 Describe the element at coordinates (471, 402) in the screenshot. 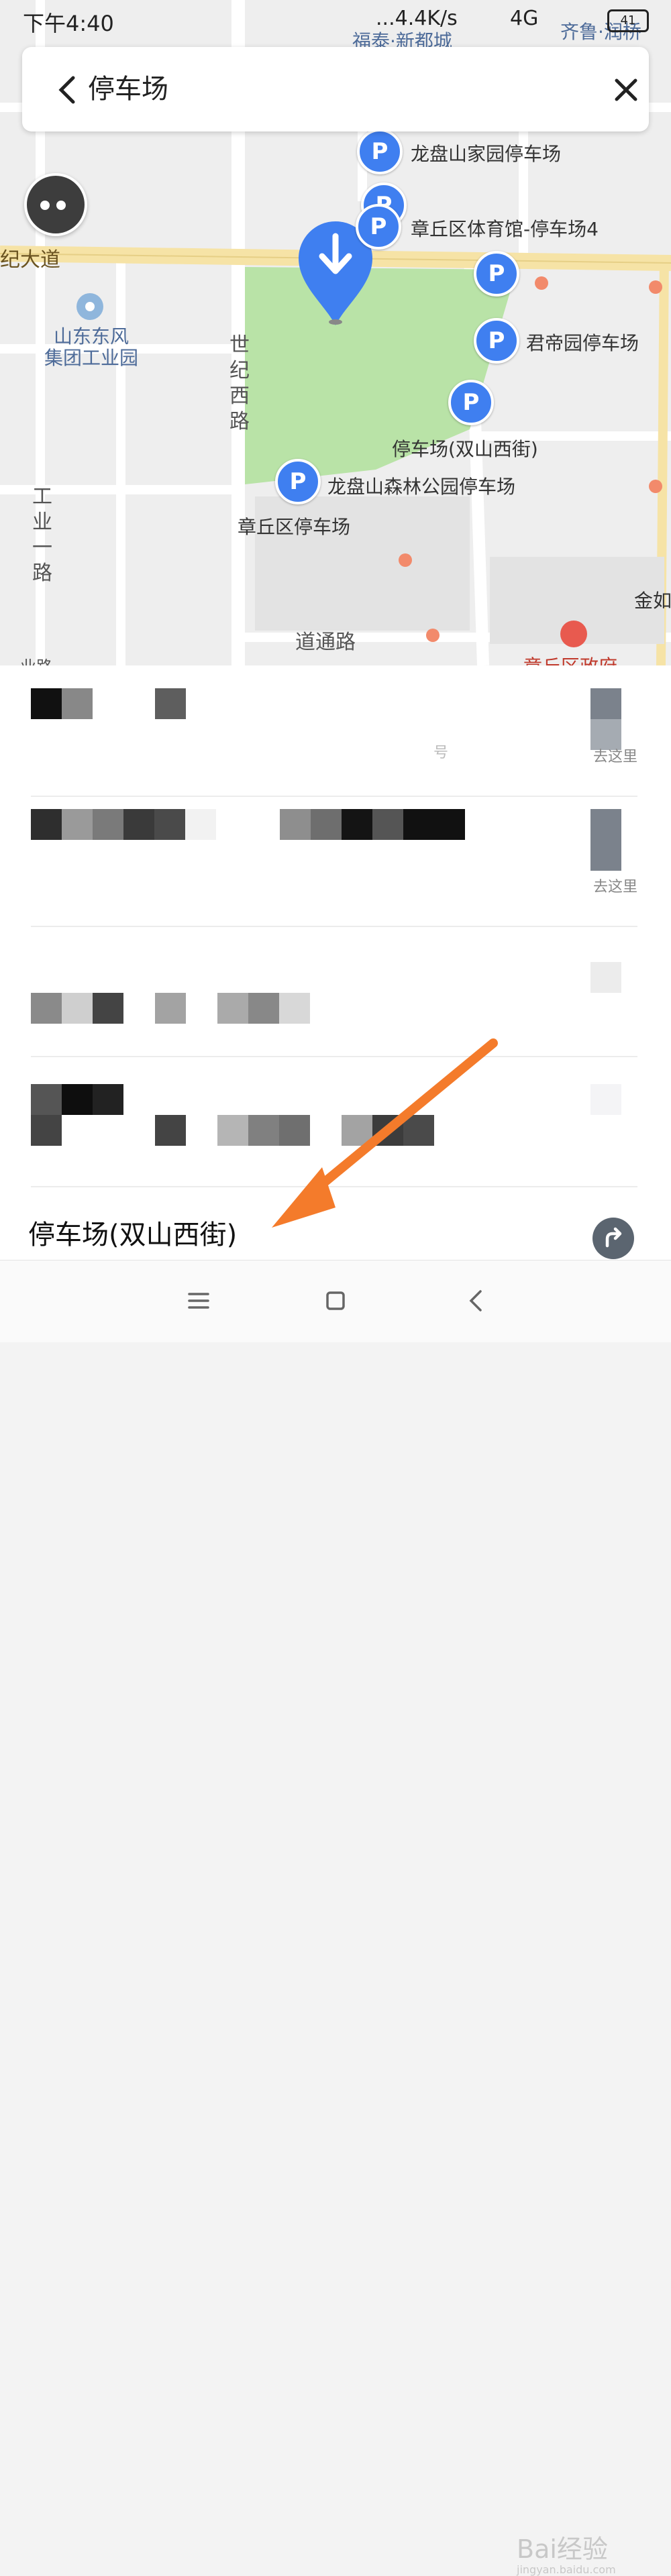

I see `parking-pin-5: P` at that location.